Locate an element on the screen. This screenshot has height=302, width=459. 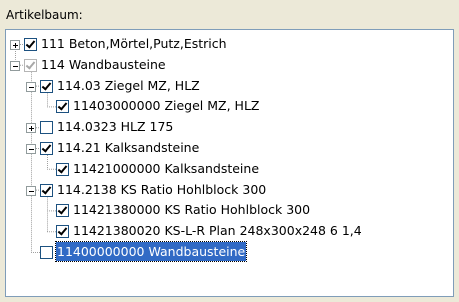
tree-node: 11403000000 Ziegel MZ, HLZ is located at coordinates (228, 106).